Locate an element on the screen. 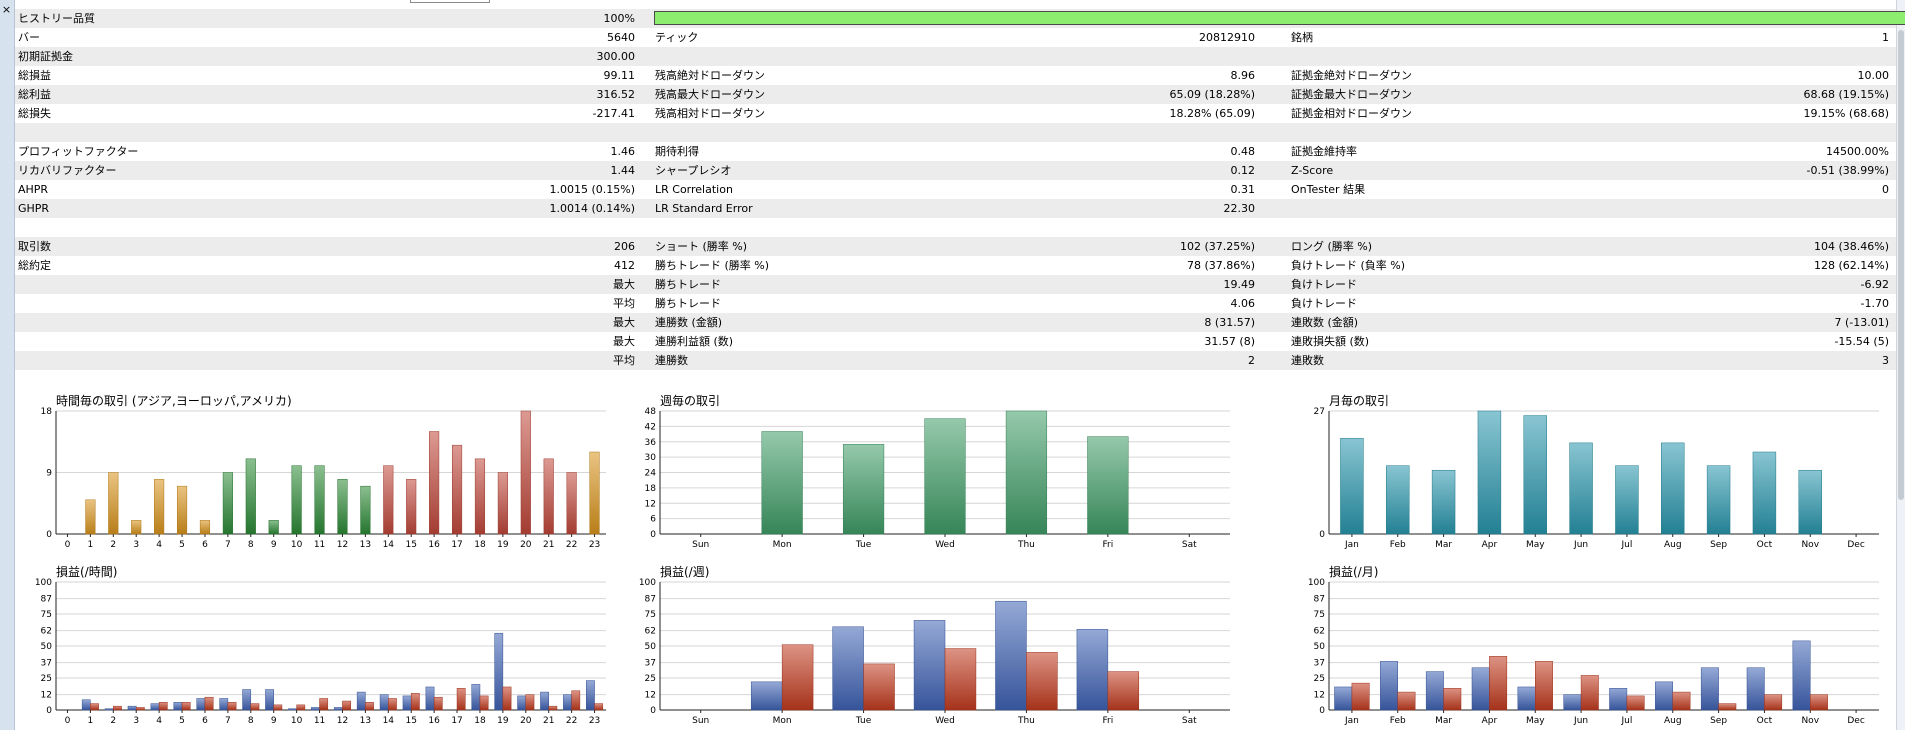  report-label: 連勝数 (金額) is located at coordinates (689, 322).